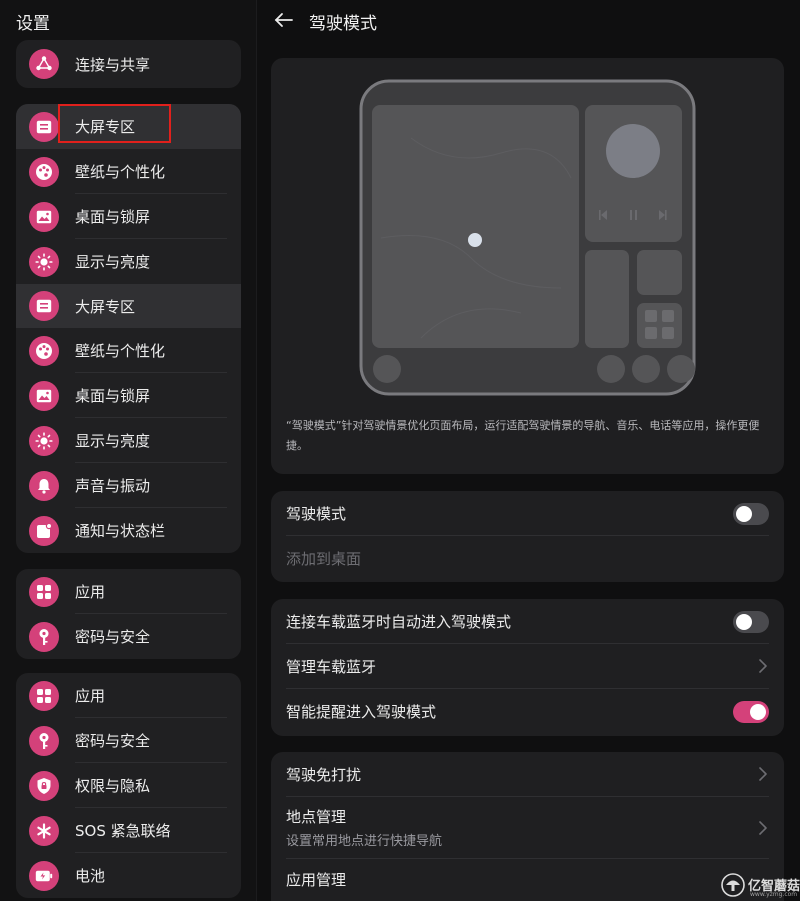  I want to click on sidebar-item-battery: 电池, so click(128, 875).